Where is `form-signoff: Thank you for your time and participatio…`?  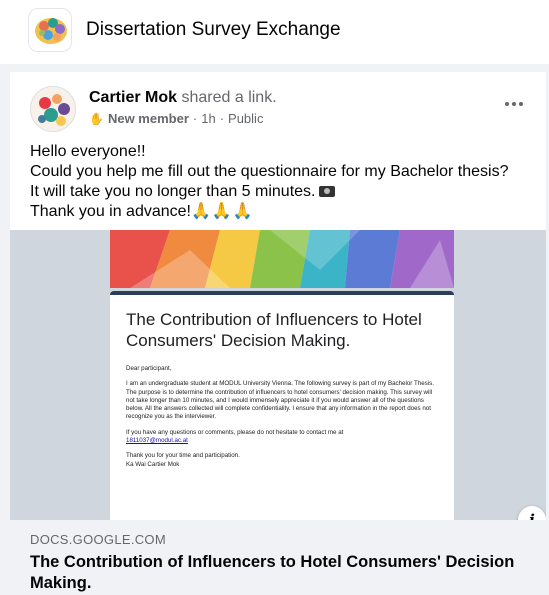 form-signoff: Thank you for your time and participatio… is located at coordinates (183, 460).